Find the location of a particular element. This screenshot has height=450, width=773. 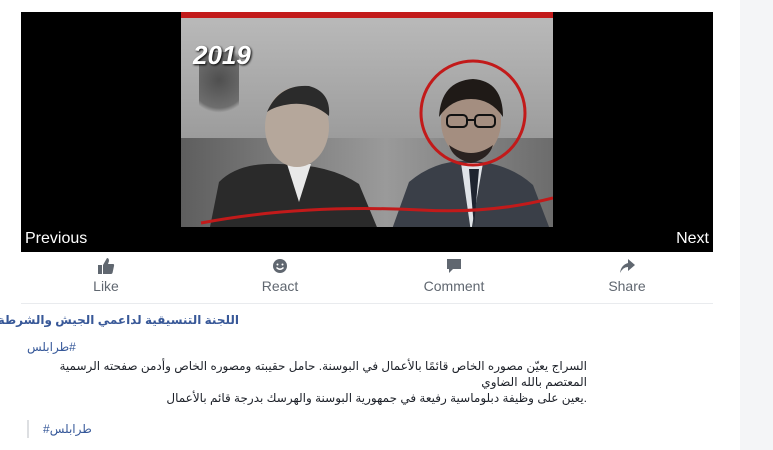

comment-button: Comment is located at coordinates (454, 275).